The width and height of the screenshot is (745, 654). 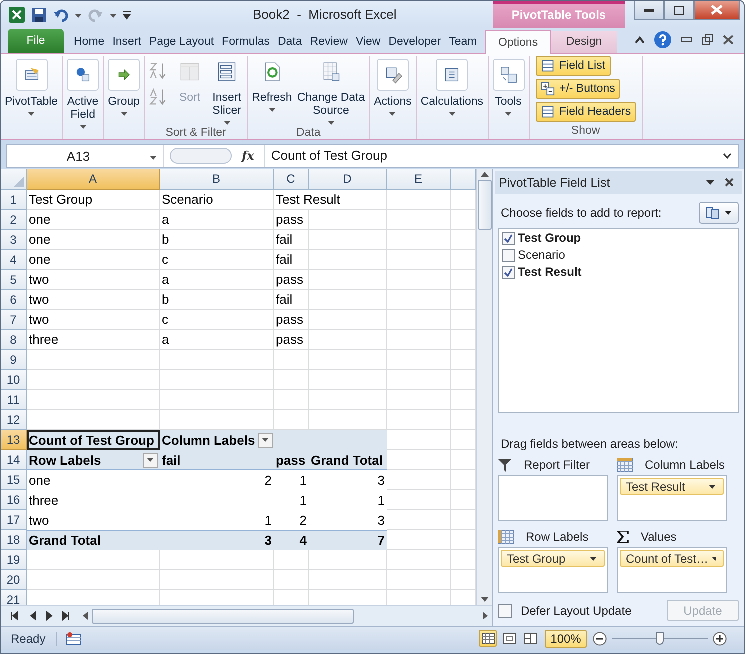 I want to click on ribbon-button: Group, so click(x=124, y=86).